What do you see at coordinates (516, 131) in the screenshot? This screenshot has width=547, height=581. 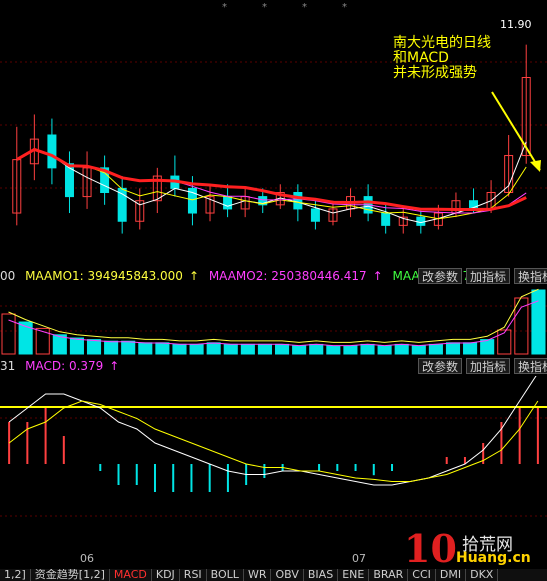 I see `annotation-arrow` at bounding box center [516, 131].